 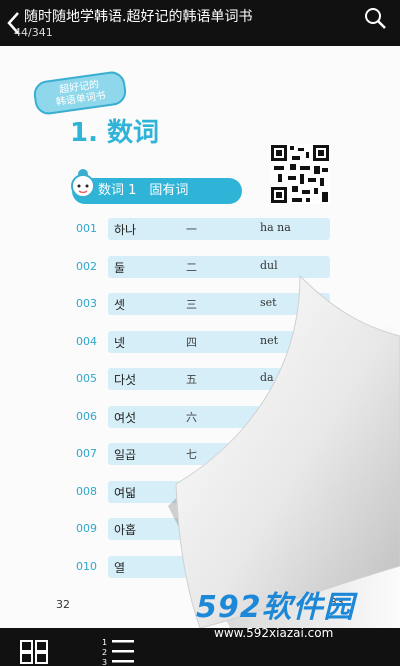 I want to click on book-title: 随时随地学韩语.超好记的韩语单词书, so click(x=138, y=17).